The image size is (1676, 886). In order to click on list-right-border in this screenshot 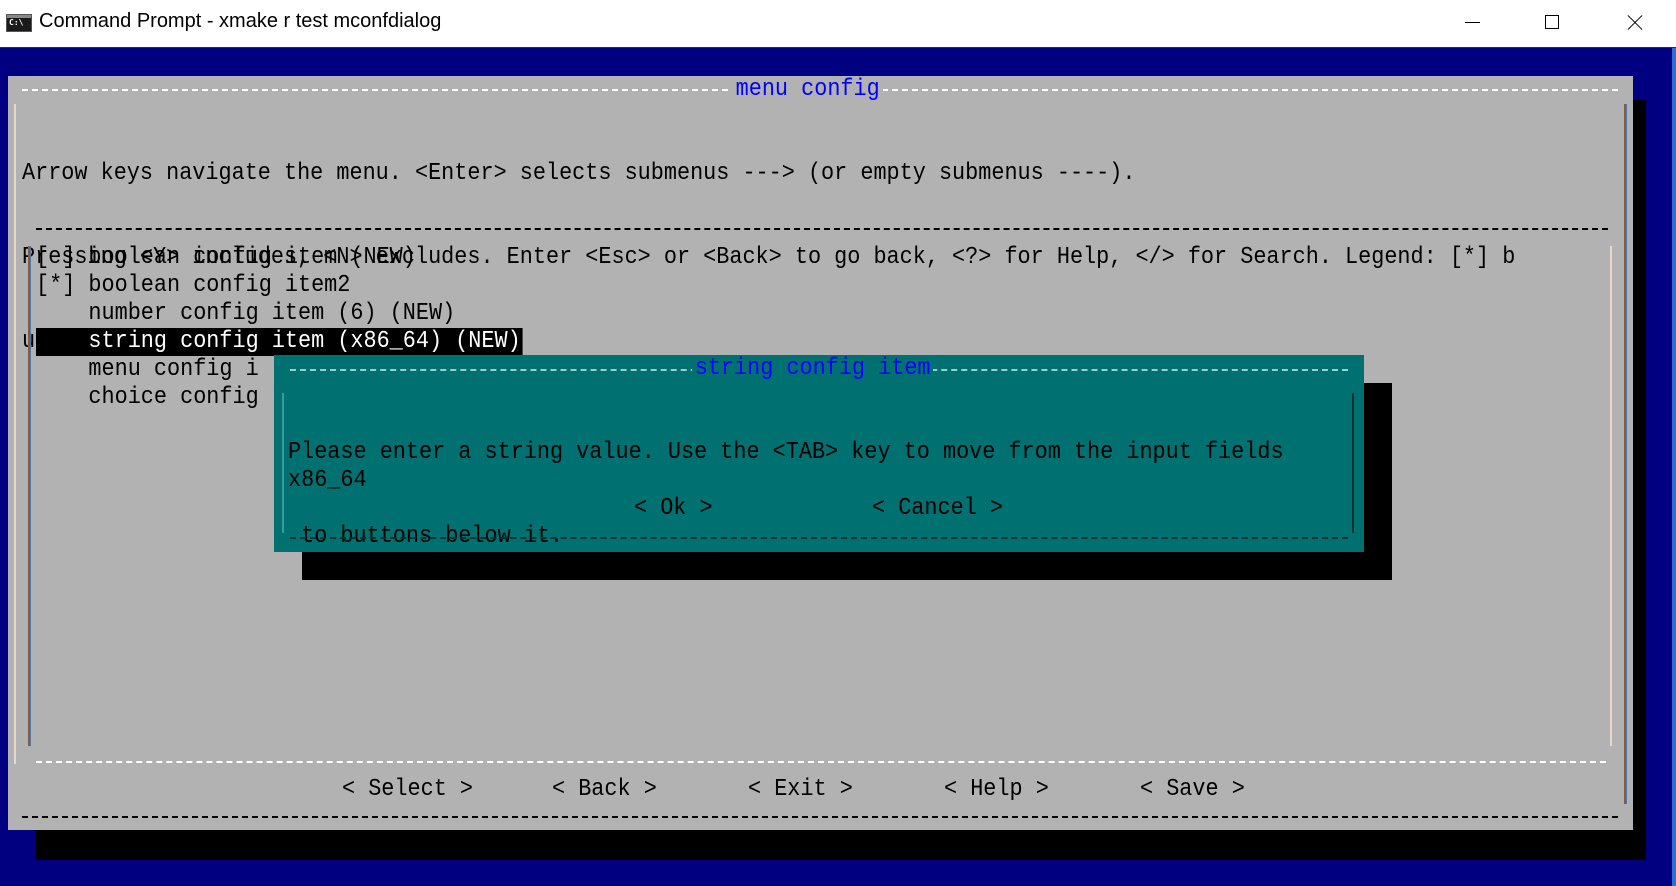, I will do `click(1611, 496)`.